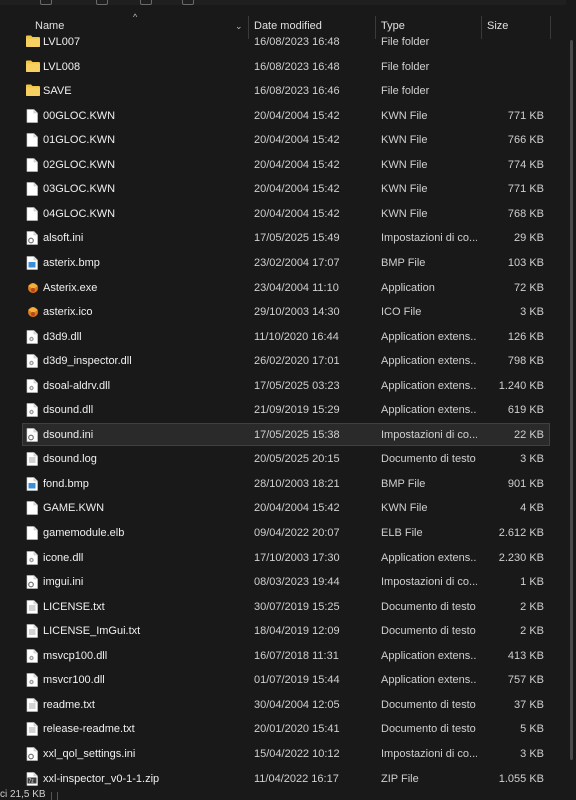  Describe the element at coordinates (143, 337) in the screenshot. I see `file-name: d3d9.dll` at that location.